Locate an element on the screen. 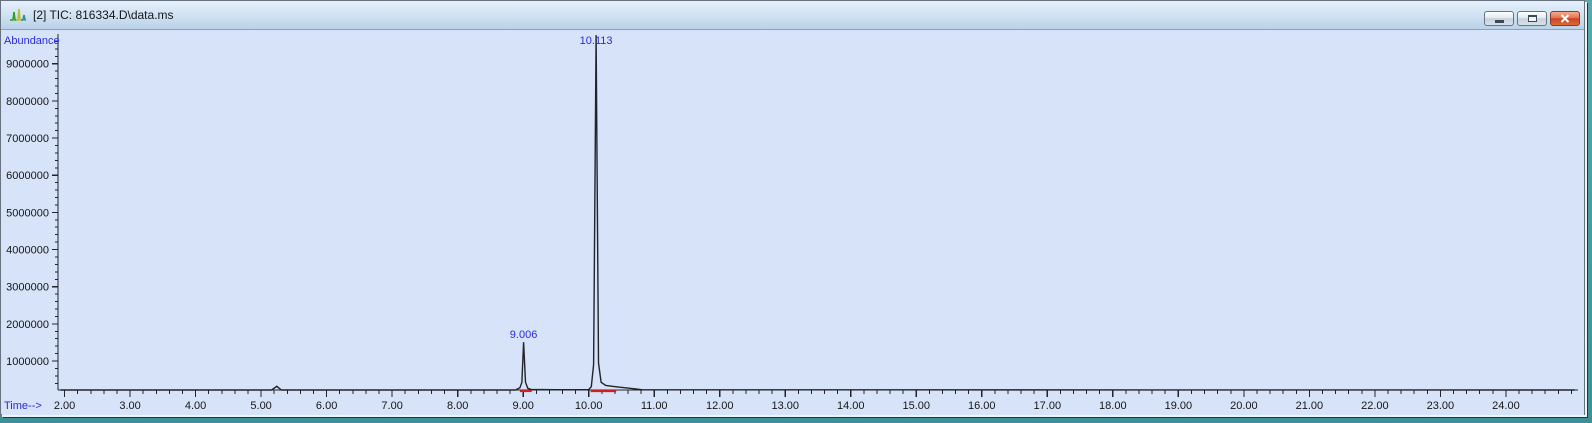  y-tick-label: 3000000 is located at coordinates (27, 288).